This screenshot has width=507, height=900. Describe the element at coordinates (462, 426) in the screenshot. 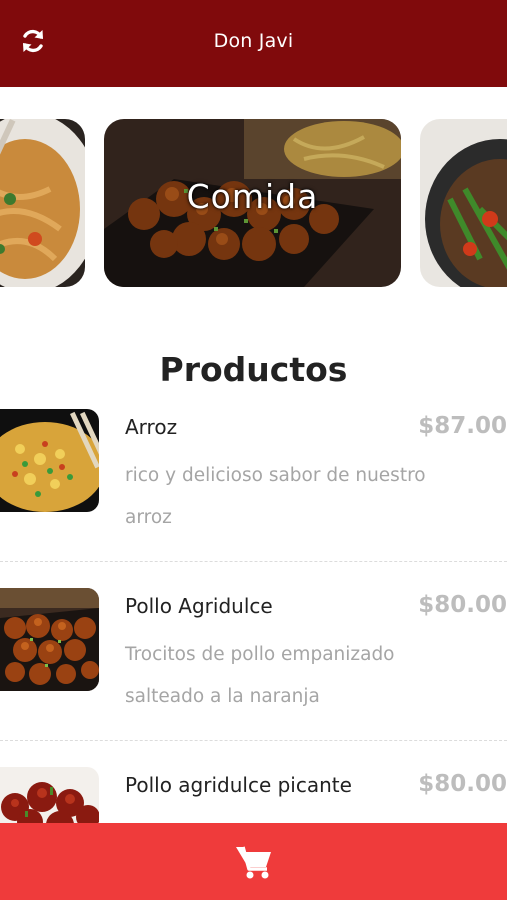

I see `product-price: $87.00` at that location.